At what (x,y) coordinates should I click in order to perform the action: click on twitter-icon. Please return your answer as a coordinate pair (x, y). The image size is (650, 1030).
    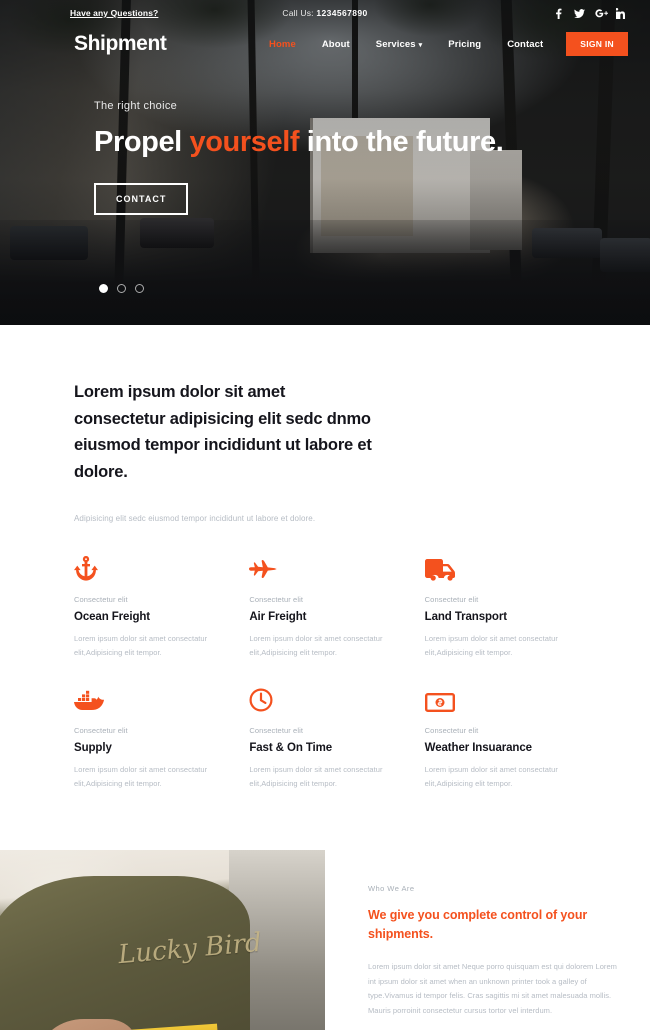
    Looking at the image, I should click on (579, 13).